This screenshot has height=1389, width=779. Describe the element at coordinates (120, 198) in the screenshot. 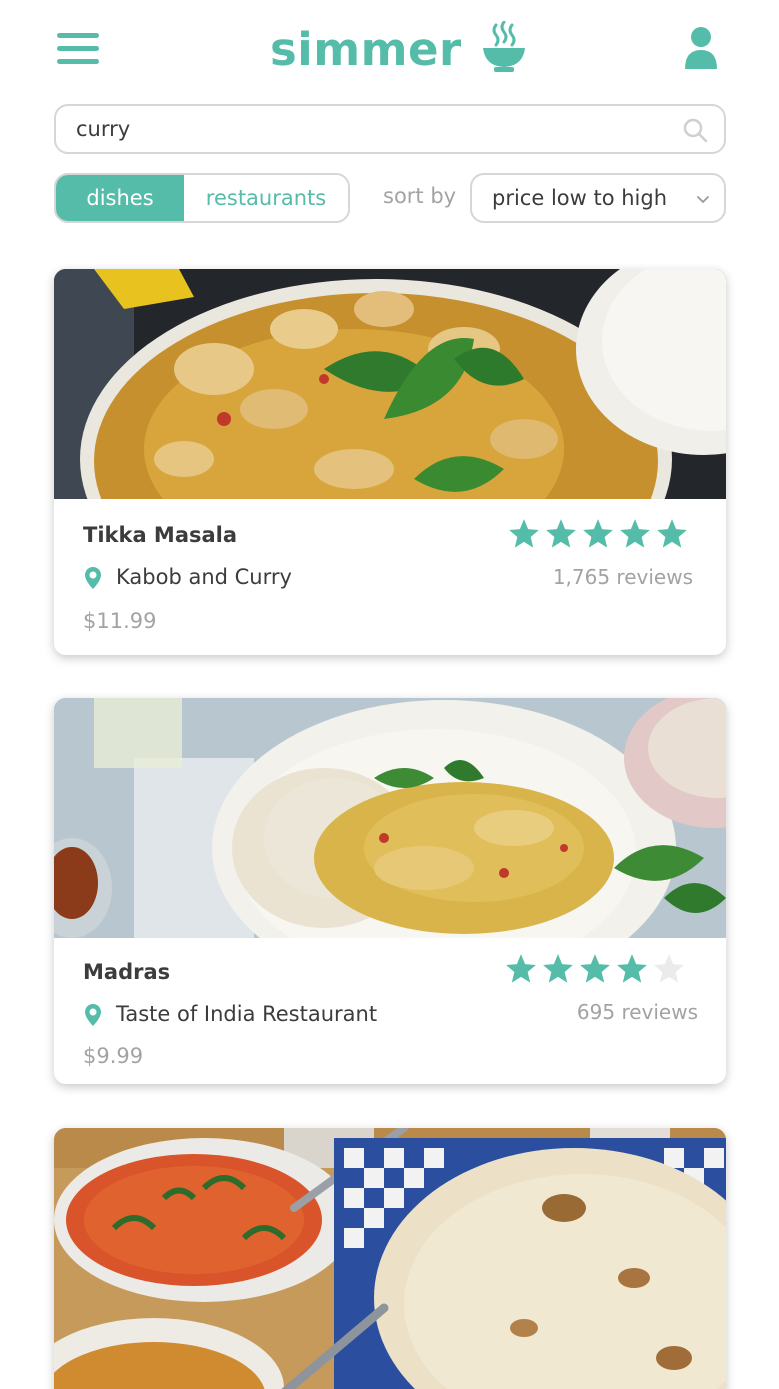

I see `tab-dishes: dishes` at that location.